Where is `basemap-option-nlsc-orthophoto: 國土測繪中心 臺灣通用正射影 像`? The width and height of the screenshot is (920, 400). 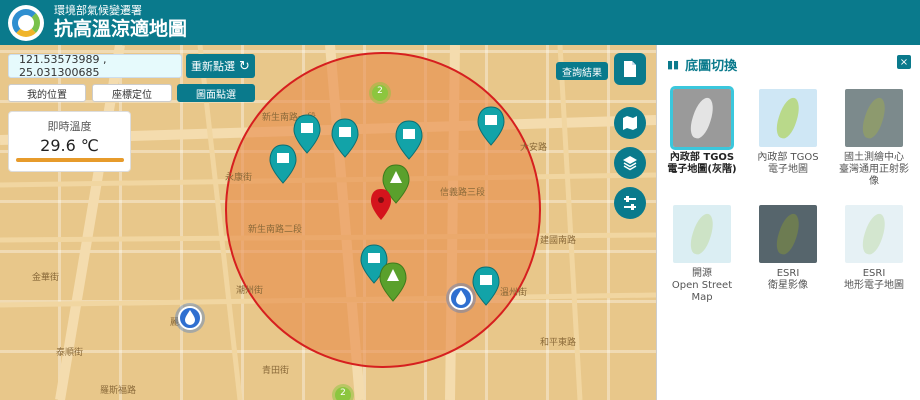
basemap-option-nlsc-orthophoto: 國土測繪中心 臺灣通用正射影 像 is located at coordinates (874, 138).